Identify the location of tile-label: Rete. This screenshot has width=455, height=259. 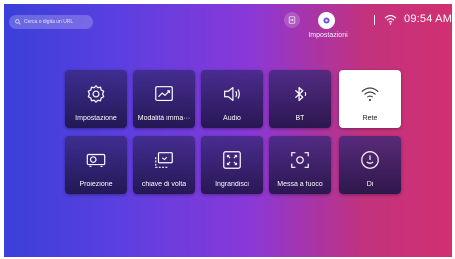
(370, 118).